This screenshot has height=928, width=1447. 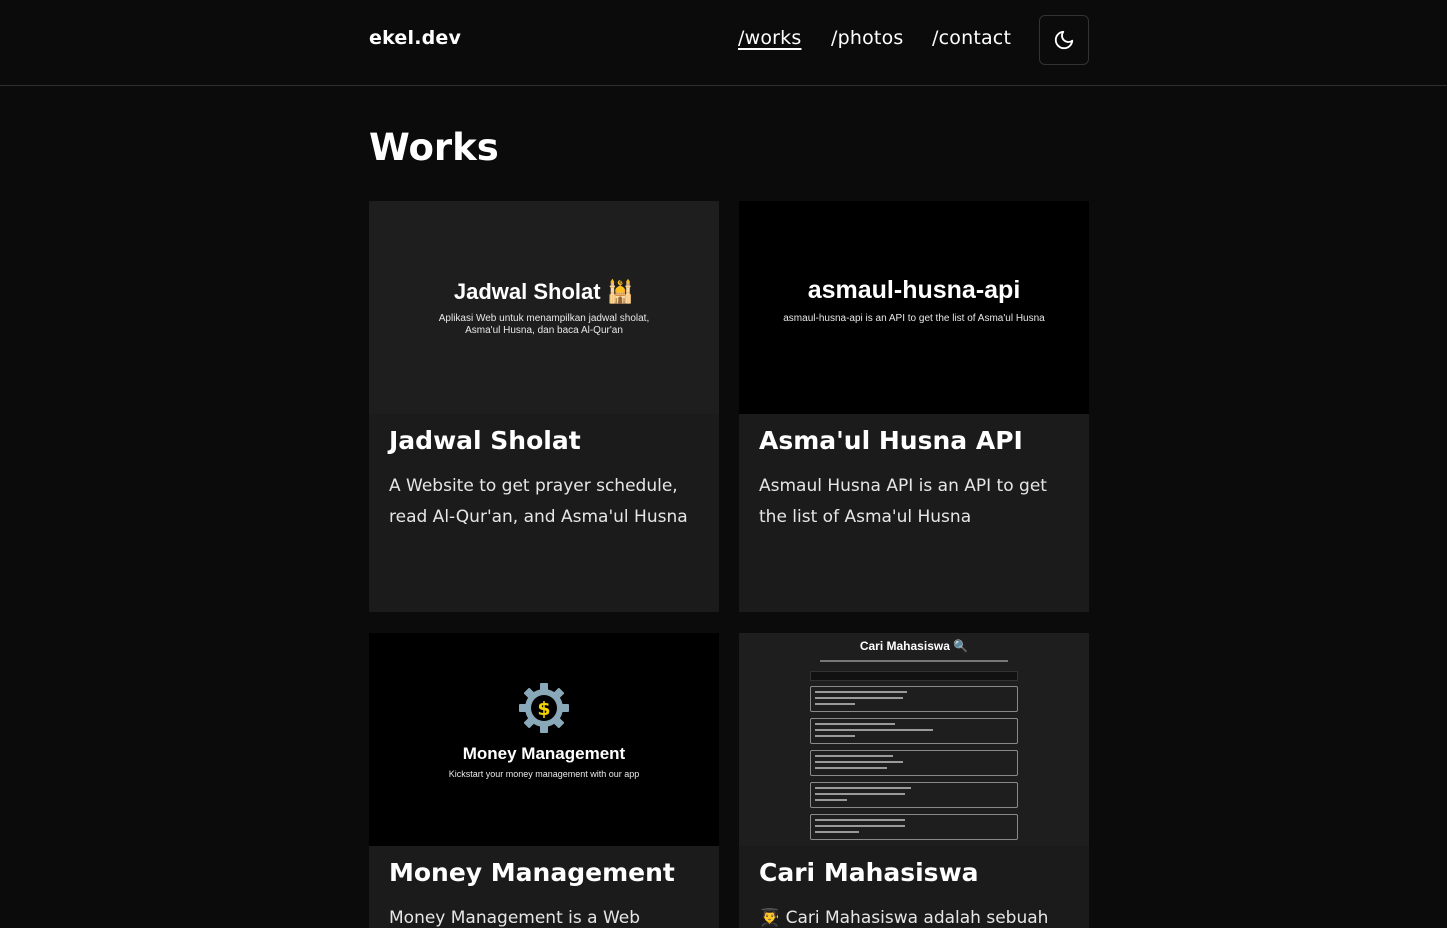 What do you see at coordinates (914, 646) in the screenshot?
I see `thumbnail-title: Cari Mahasiswa 🔍` at bounding box center [914, 646].